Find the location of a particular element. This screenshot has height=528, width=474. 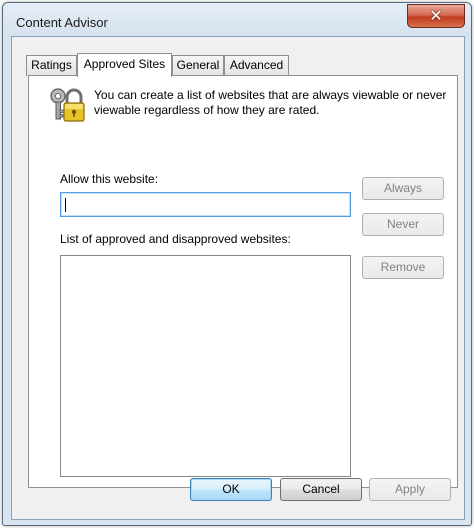

close-icon: ✕ is located at coordinates (436, 16).